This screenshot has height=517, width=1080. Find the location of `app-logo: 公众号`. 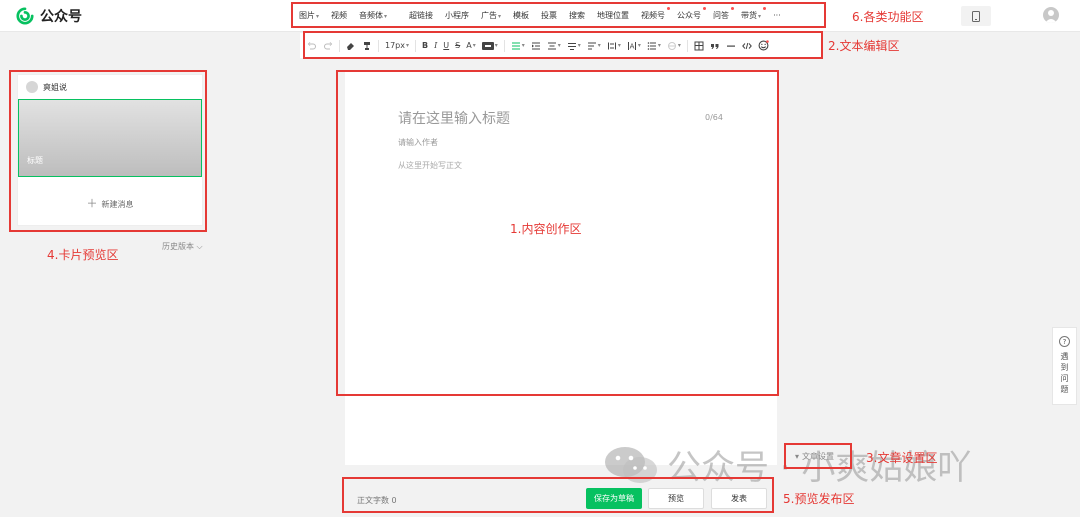

app-logo: 公众号 is located at coordinates (49, 16).